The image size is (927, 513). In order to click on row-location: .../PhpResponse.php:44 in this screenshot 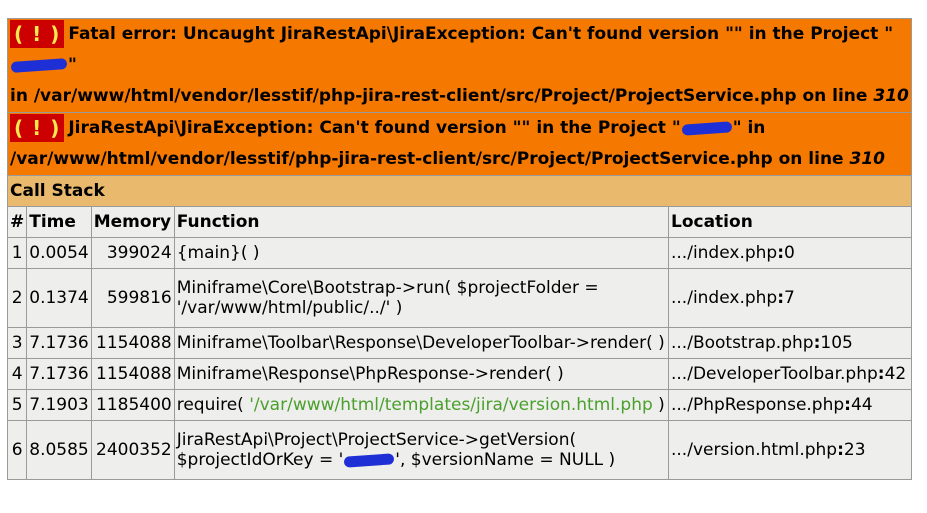, I will do `click(790, 405)`.